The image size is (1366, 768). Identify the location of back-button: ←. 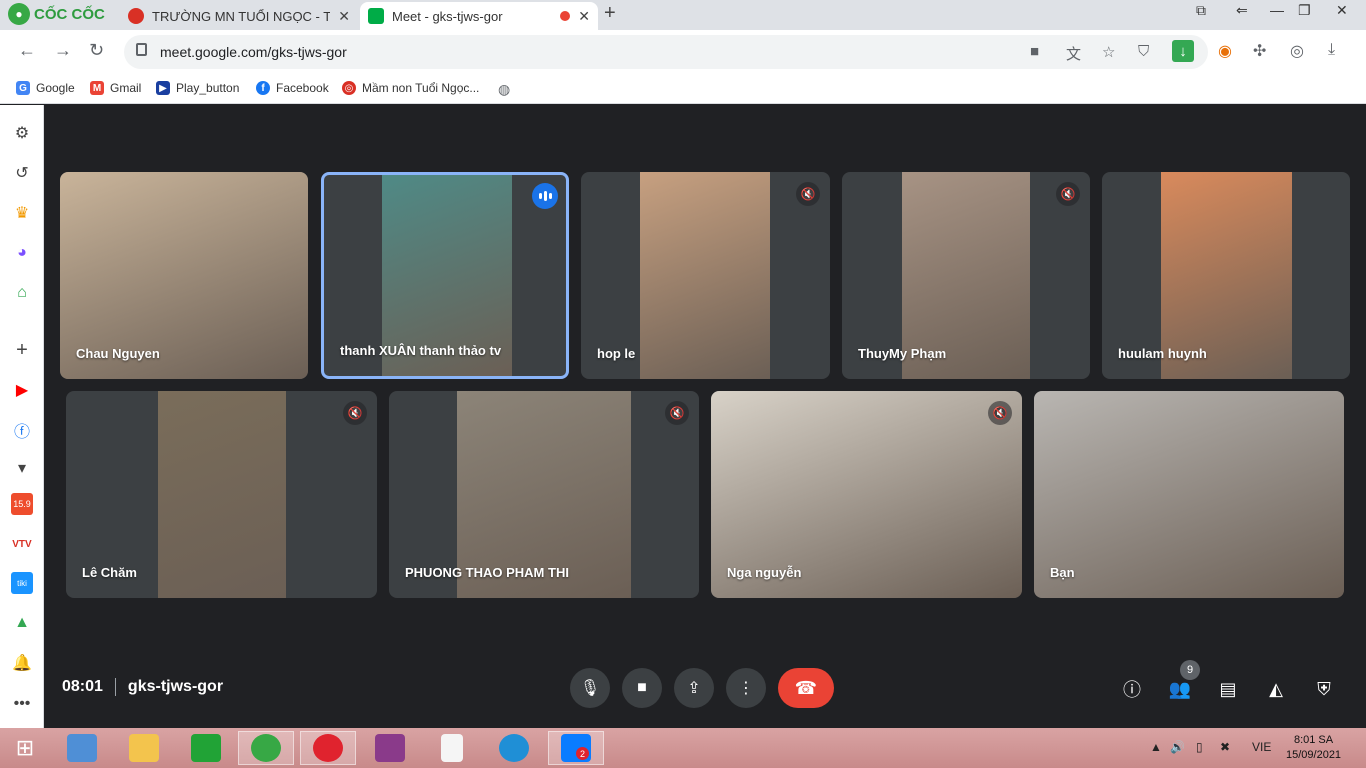
(27, 50).